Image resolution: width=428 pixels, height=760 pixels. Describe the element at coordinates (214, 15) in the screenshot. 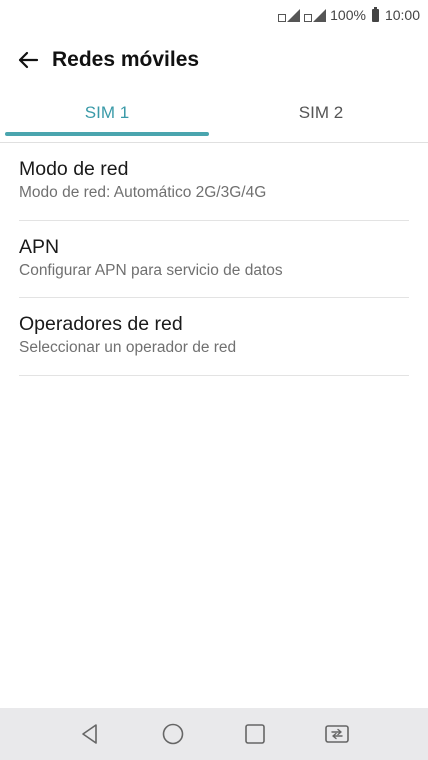

I see `status-bar: 100% 10:00` at that location.